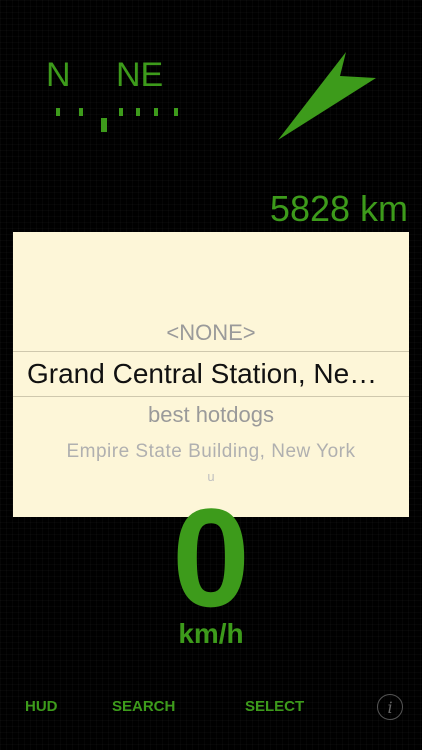  What do you see at coordinates (58, 75) in the screenshot?
I see `compass-label-n: N` at bounding box center [58, 75].